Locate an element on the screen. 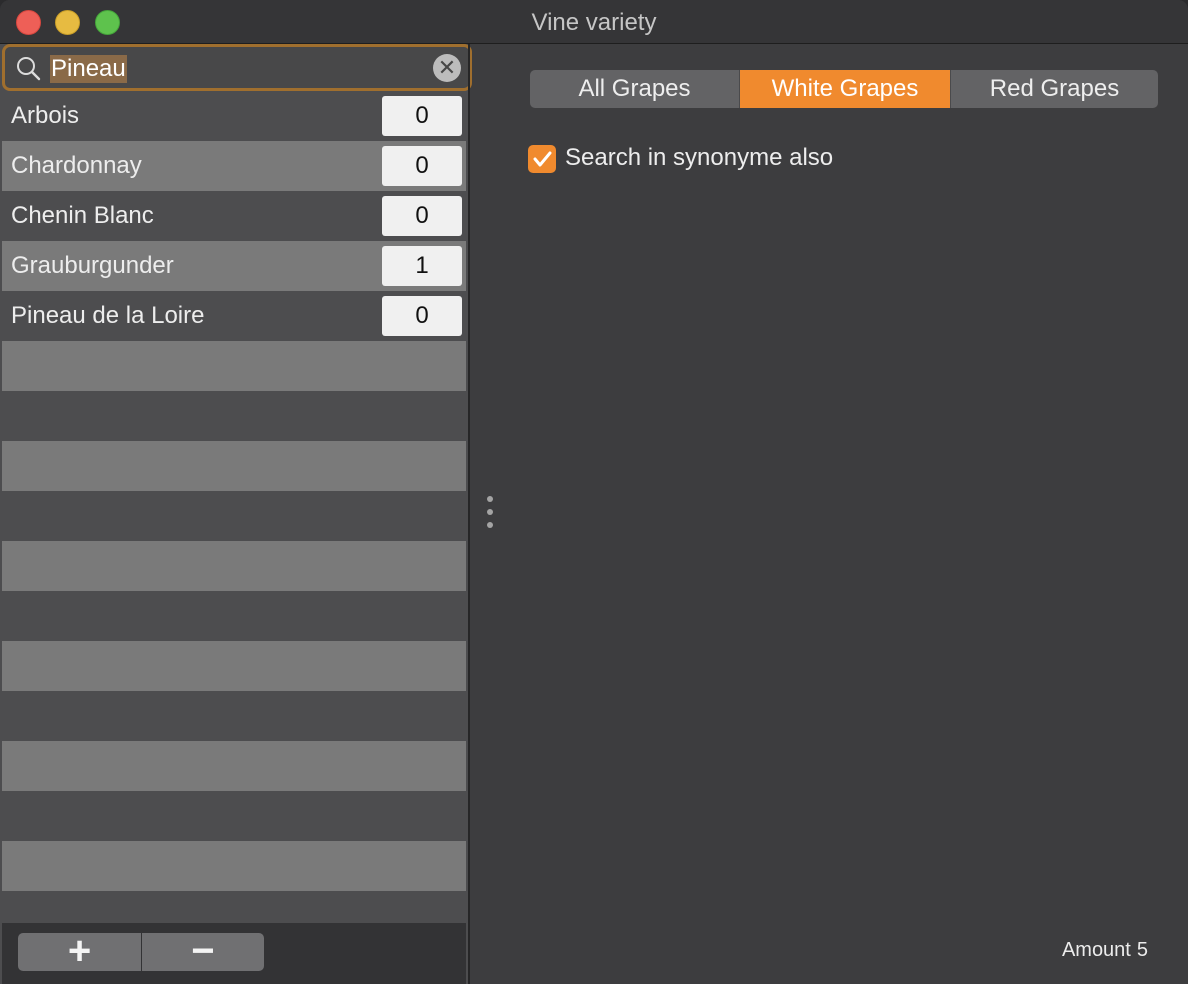 The image size is (1188, 984). remove-variety-button: − is located at coordinates (203, 951).